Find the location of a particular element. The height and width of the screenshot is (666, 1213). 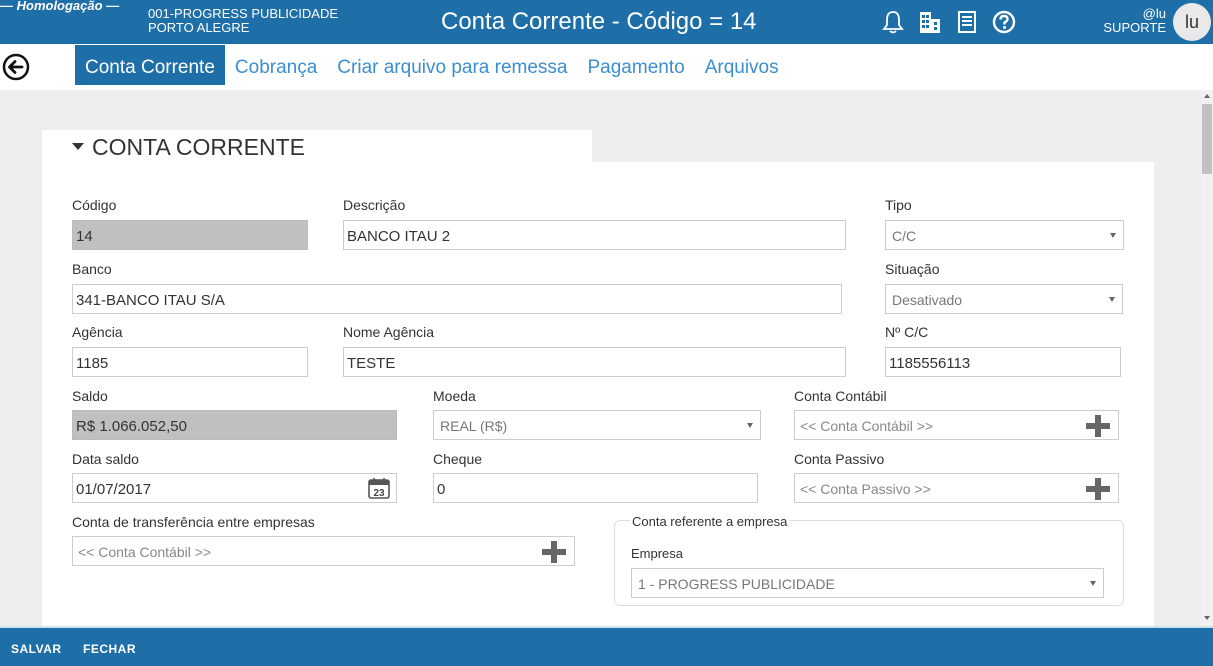

conta-passivo-label: Conta Passivo is located at coordinates (839, 459).